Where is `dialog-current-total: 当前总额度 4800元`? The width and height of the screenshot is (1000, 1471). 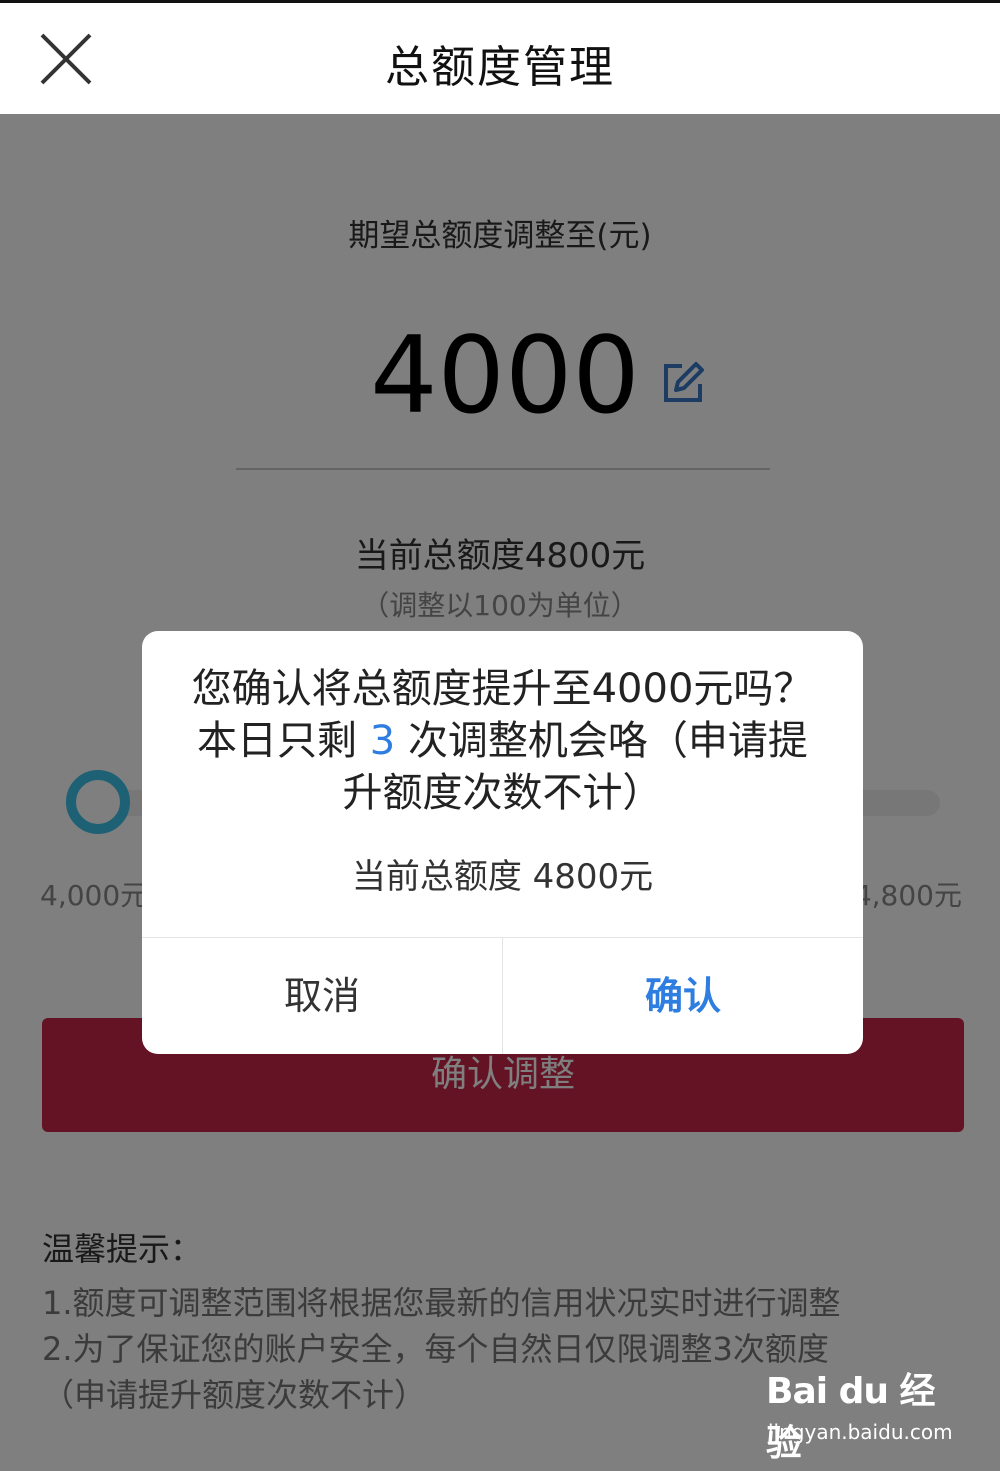
dialog-current-total: 当前总额度 4800元 is located at coordinates (502, 877).